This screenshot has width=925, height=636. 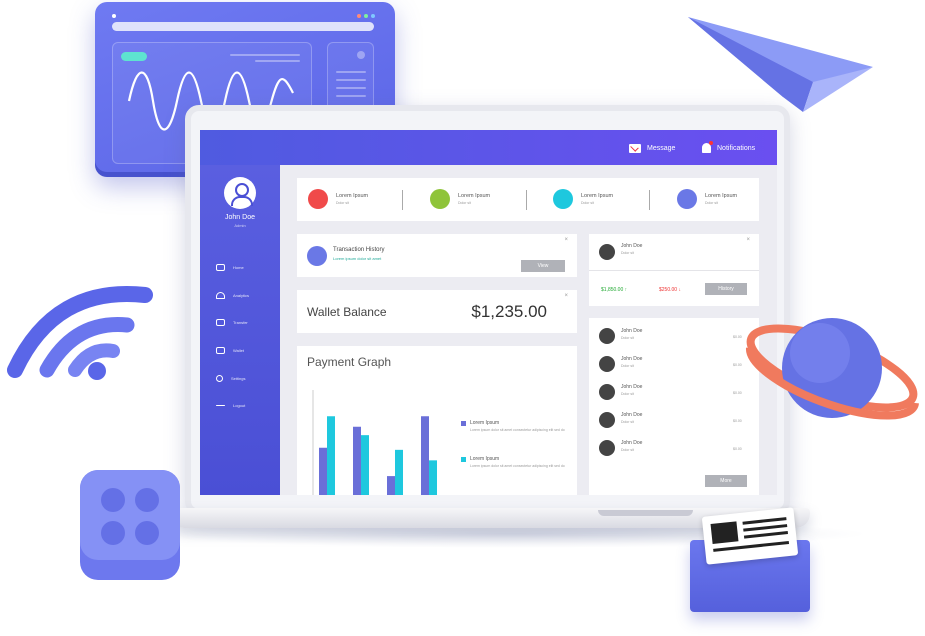 What do you see at coordinates (240, 217) in the screenshot?
I see `user-name: John Doe` at bounding box center [240, 217].